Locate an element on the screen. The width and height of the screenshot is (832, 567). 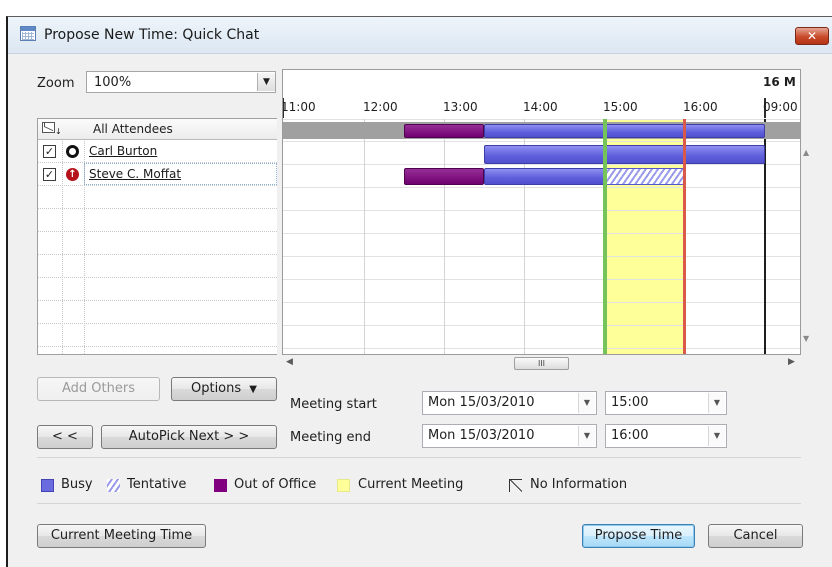
scroll-right-icon: ▶ is located at coordinates (791, 362).